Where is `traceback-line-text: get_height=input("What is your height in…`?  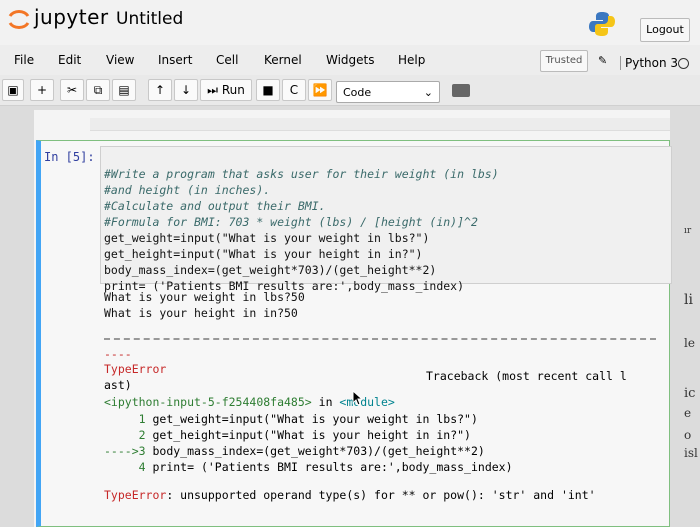 traceback-line-text: get_height=input("What is your height in… is located at coordinates (308, 435).